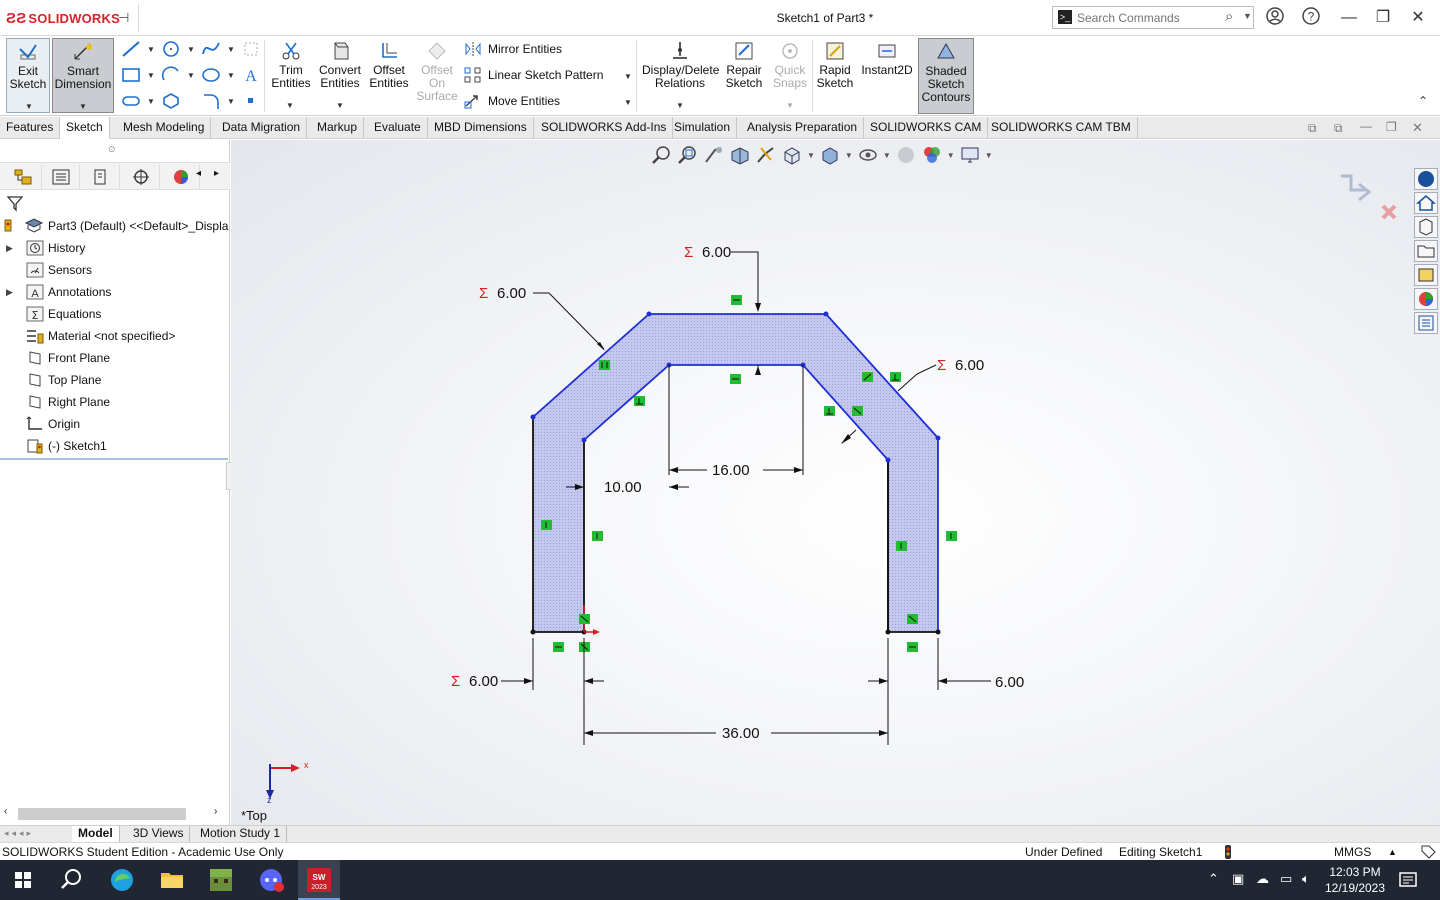 The image size is (1440, 900). Describe the element at coordinates (131, 75) in the screenshot. I see `rectangle-icon` at that location.